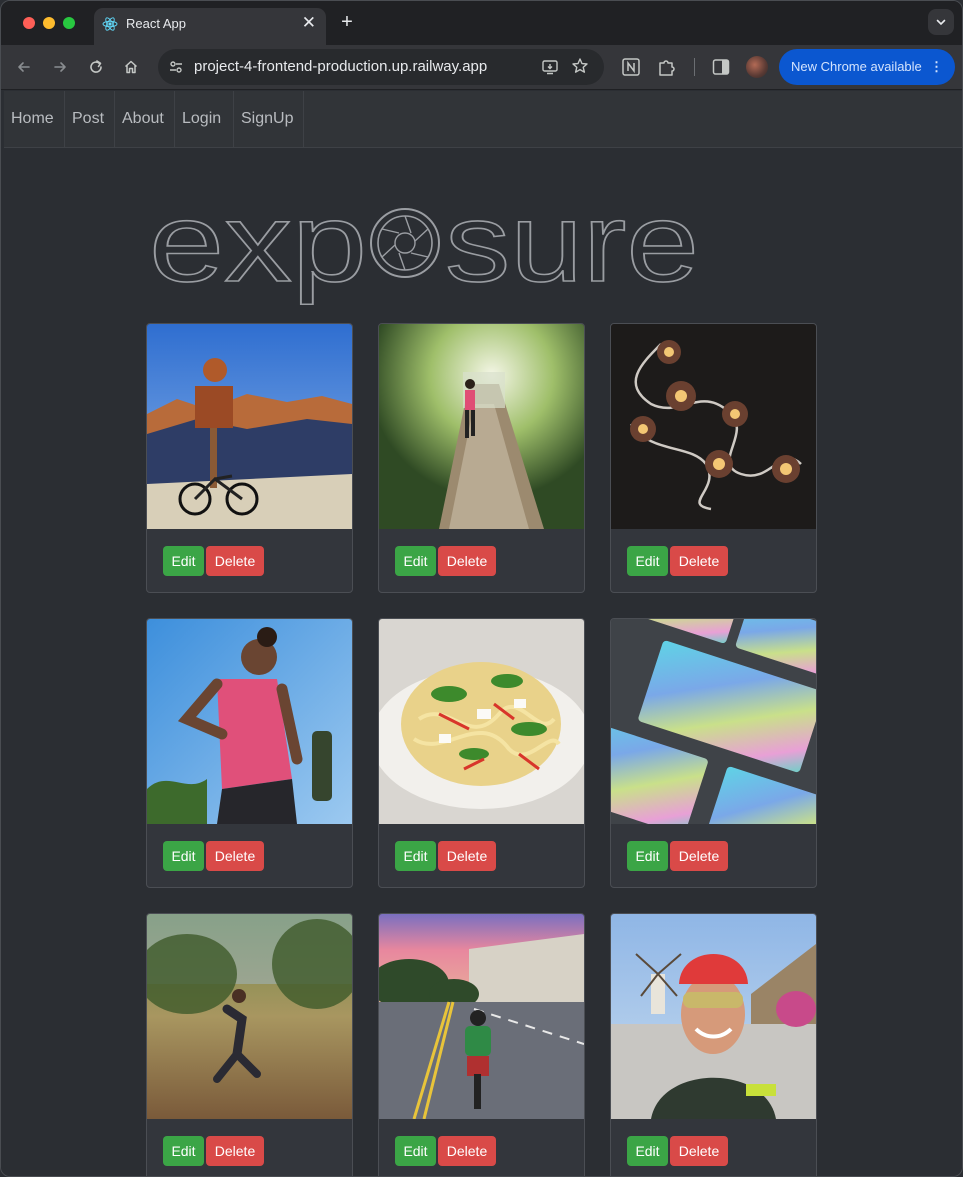  Describe the element at coordinates (309, 23) in the screenshot. I see `tab-close-icon: ✕` at that location.